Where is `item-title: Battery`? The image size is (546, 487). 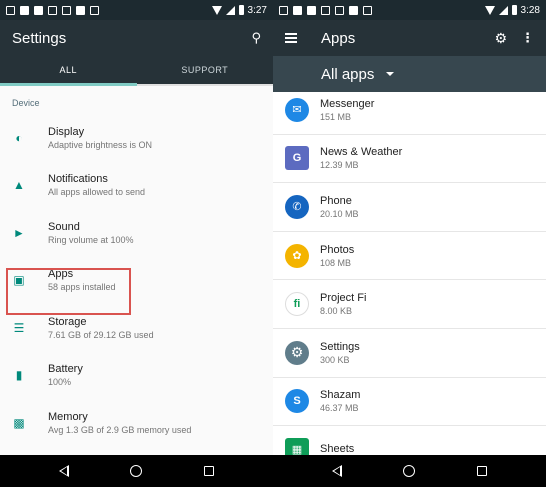 item-title: Battery is located at coordinates (65, 369).